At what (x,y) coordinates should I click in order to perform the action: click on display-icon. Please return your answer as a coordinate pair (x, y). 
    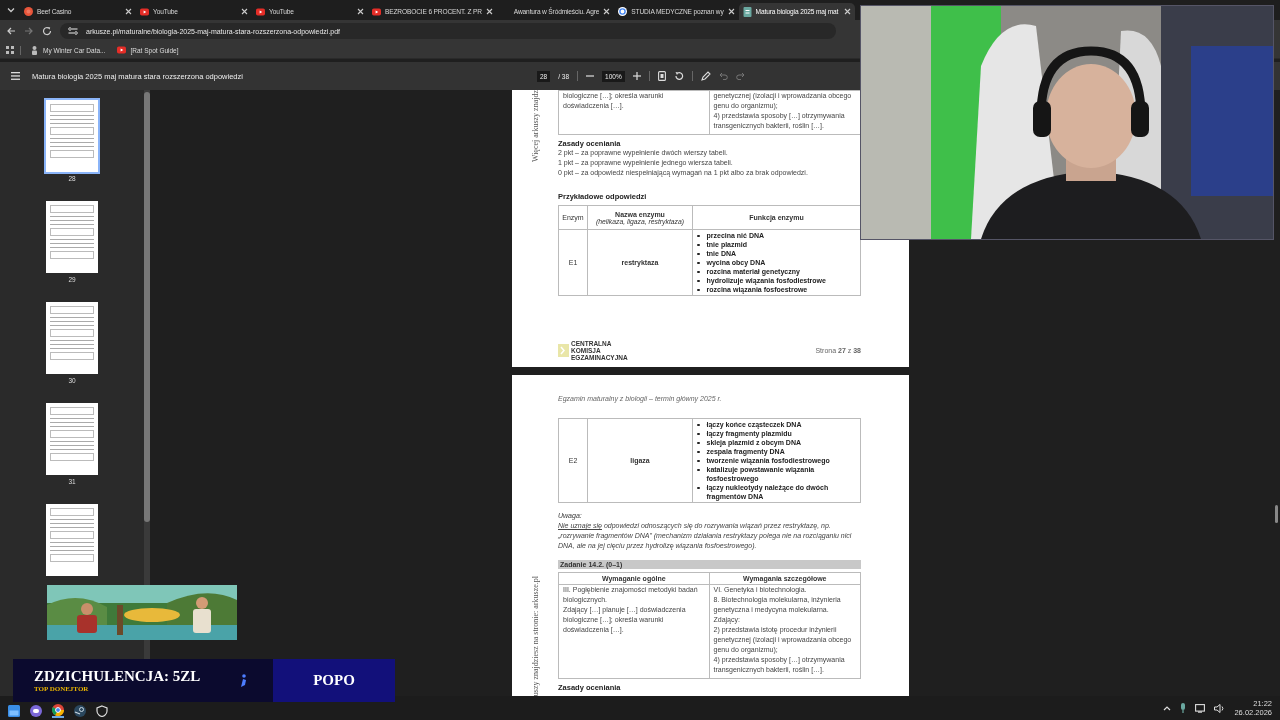
    Looking at the image, I should click on (1200, 708).